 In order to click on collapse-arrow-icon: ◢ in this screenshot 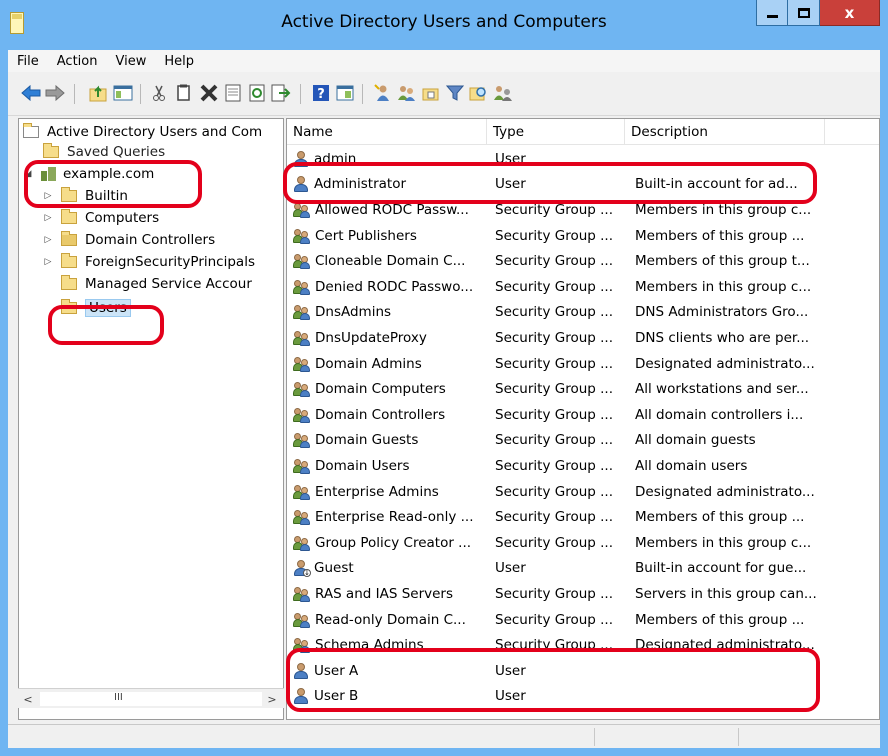, I will do `click(28, 174)`.